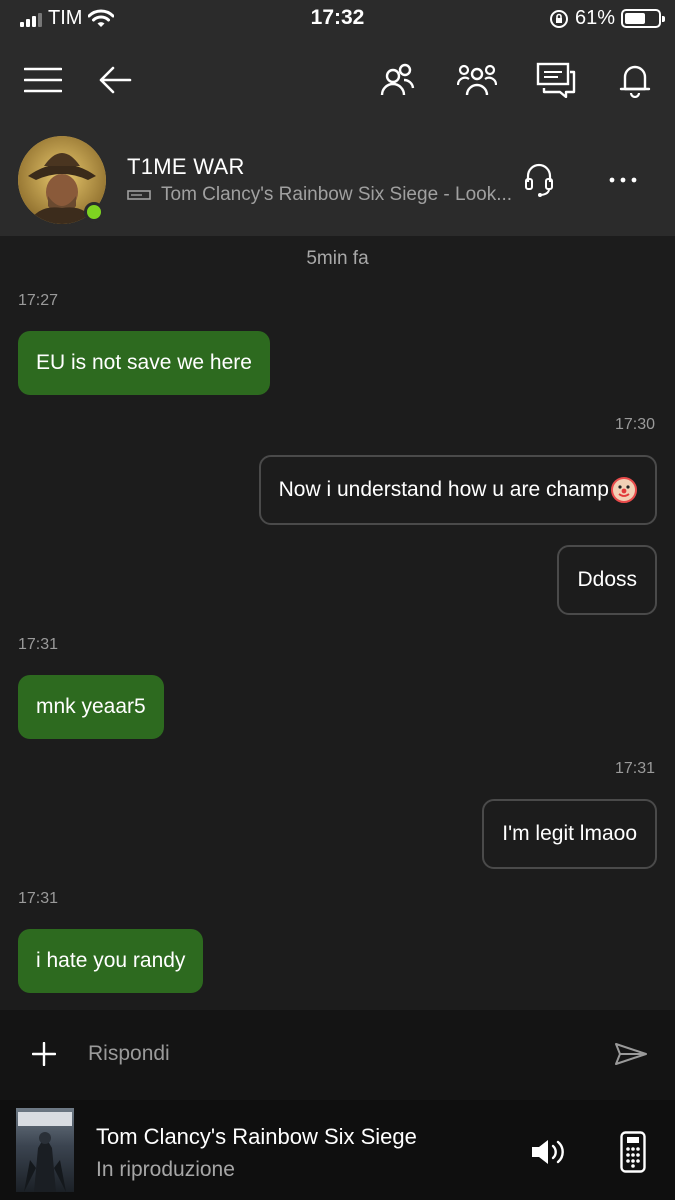  I want to click on message-timestamp: 17:27, so click(38, 300).